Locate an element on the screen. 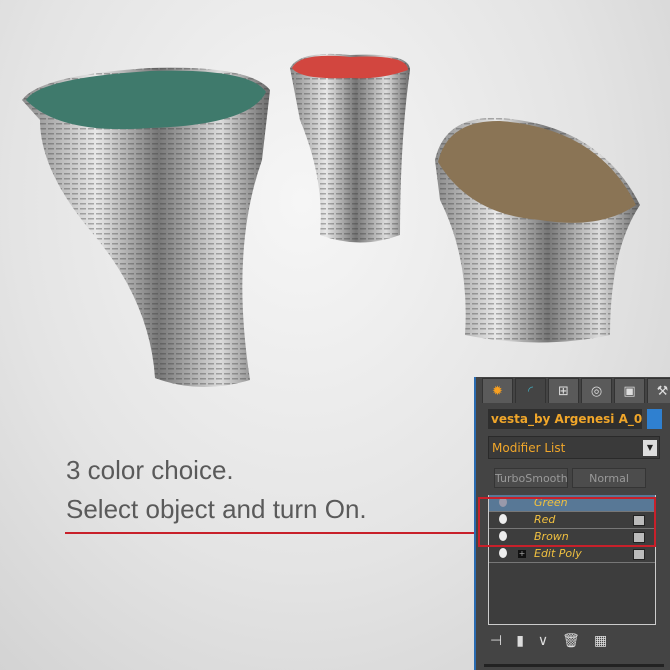 The image size is (670, 670). make-unique-icon: ∨ is located at coordinates (543, 641).